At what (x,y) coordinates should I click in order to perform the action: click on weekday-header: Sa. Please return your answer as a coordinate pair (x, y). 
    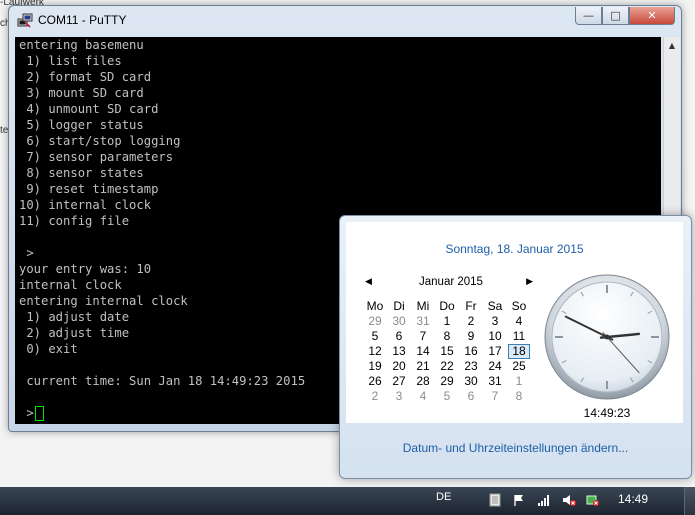
    Looking at the image, I should click on (495, 306).